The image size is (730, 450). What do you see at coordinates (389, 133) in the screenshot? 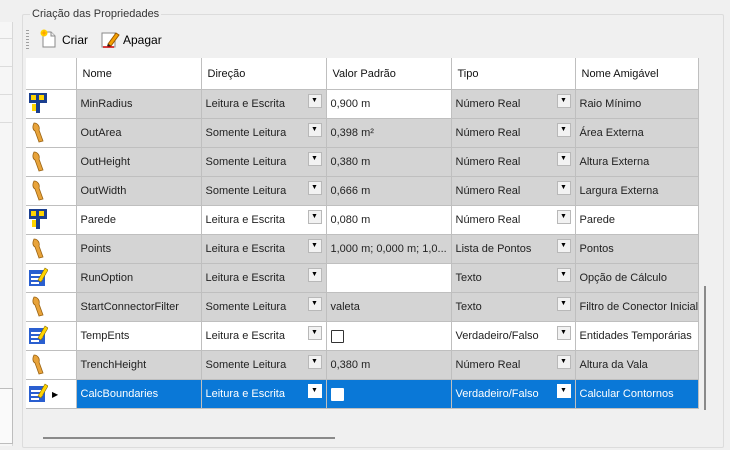
I see `cell-valor-padrao: 0,398 m²` at bounding box center [389, 133].